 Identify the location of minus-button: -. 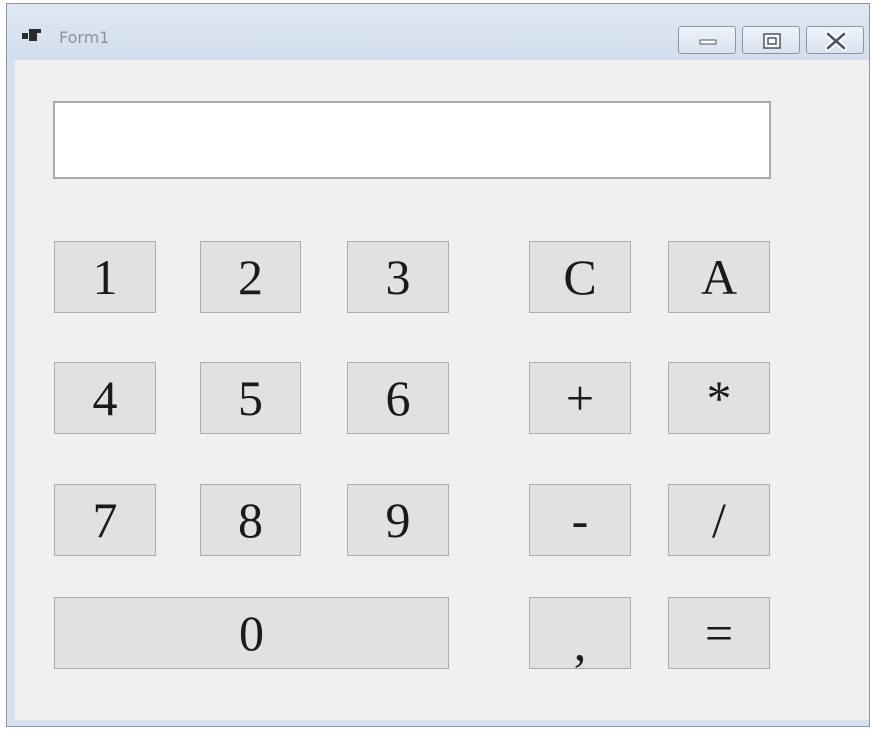
(580, 520).